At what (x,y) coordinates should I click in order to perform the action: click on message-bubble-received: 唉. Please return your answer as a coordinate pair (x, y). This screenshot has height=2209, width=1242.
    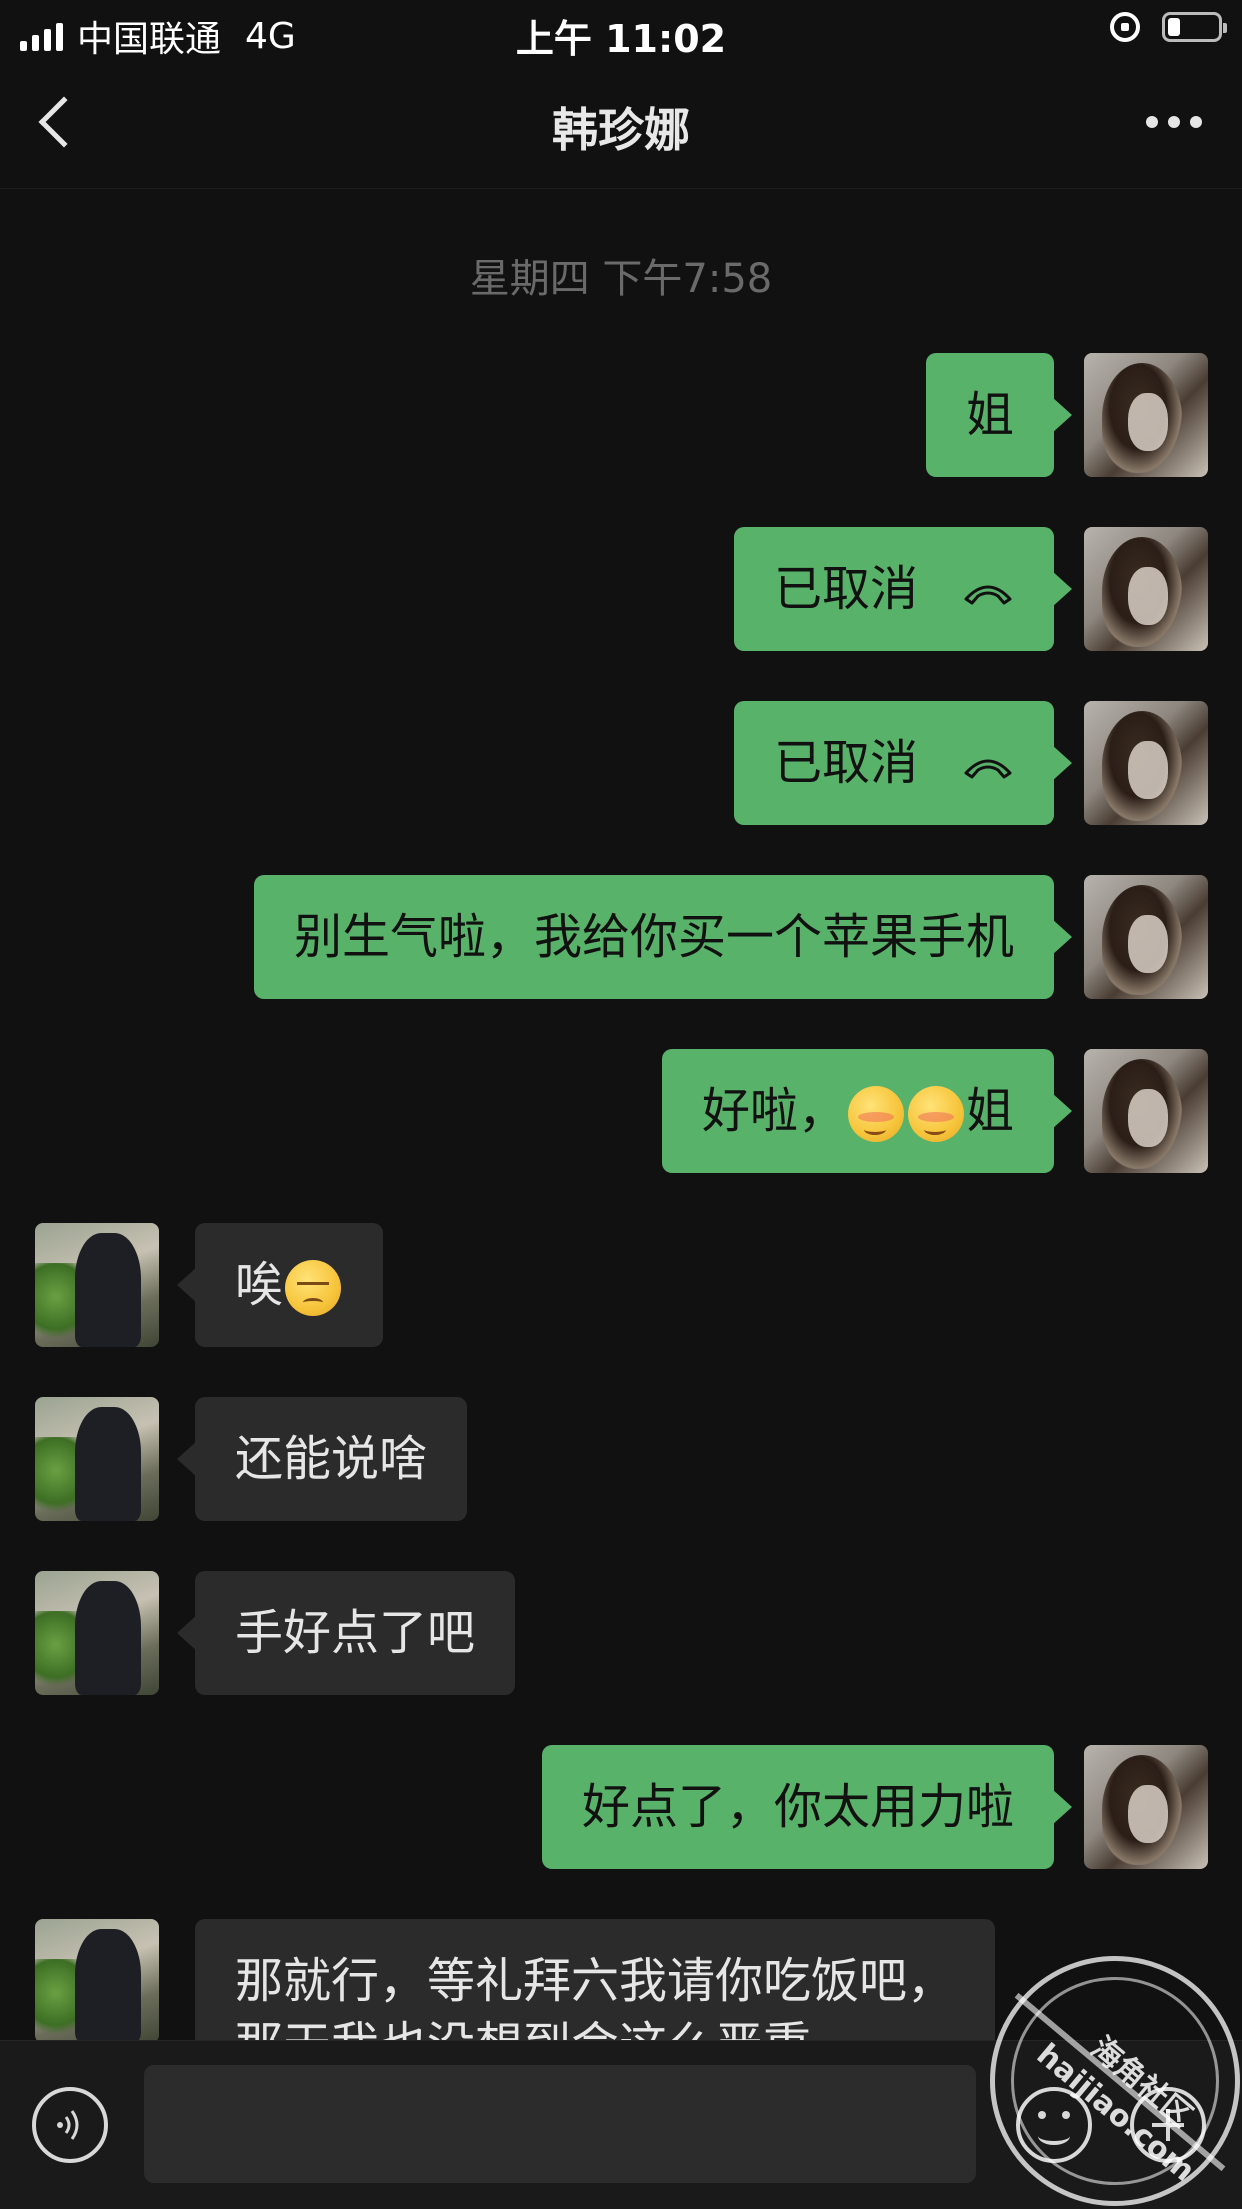
    Looking at the image, I should click on (280, 1285).